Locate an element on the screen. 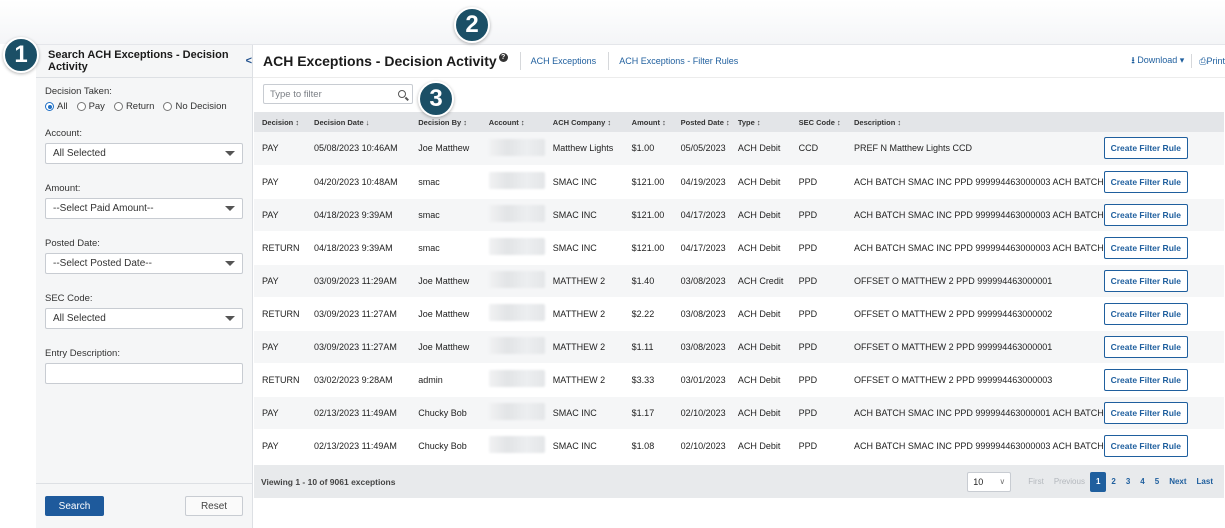 The width and height of the screenshot is (1225, 528). cell-sec-code: CCD is located at coordinates (818, 149).